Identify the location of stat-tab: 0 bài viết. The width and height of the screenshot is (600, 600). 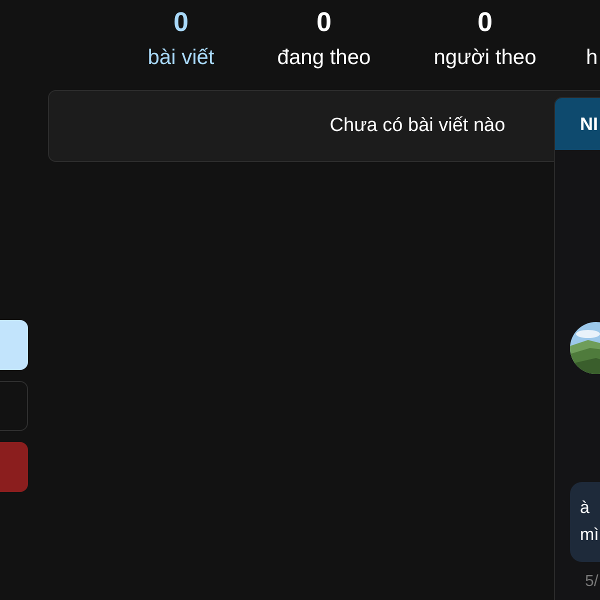
(181, 45).